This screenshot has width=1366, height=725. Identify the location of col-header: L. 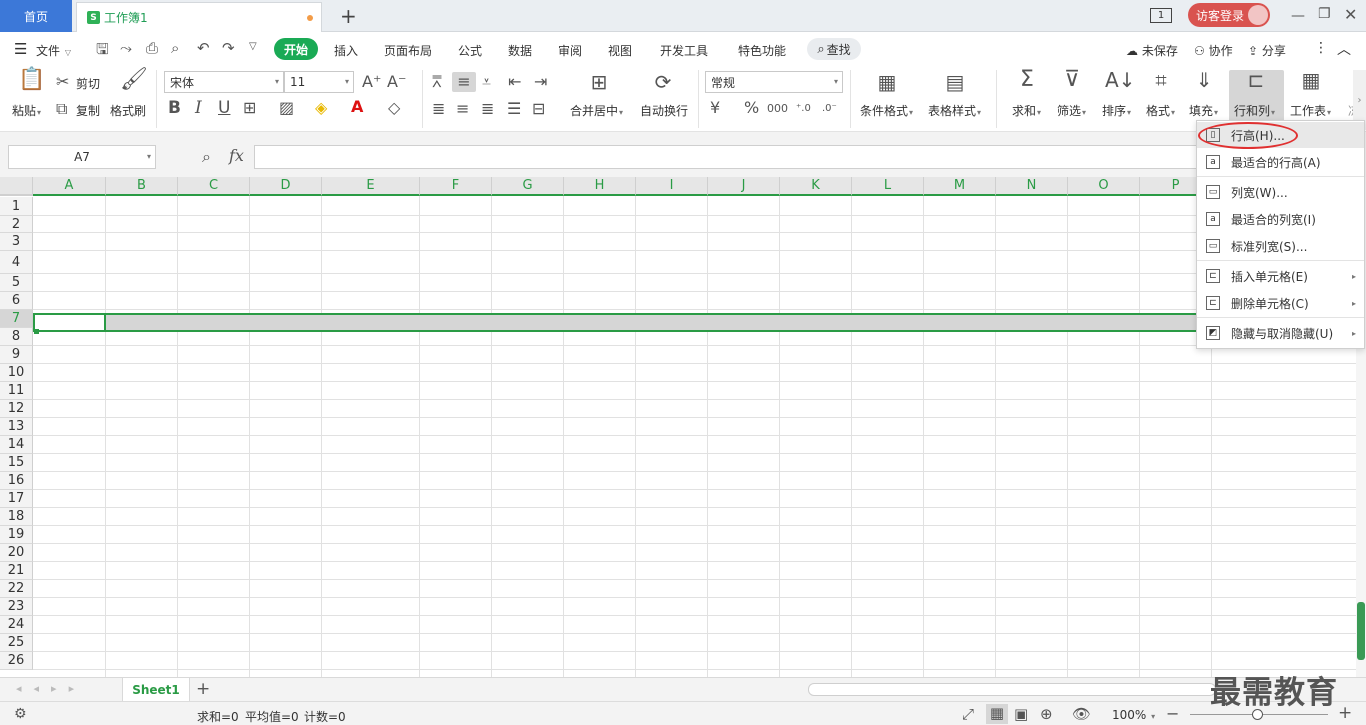
(888, 186).